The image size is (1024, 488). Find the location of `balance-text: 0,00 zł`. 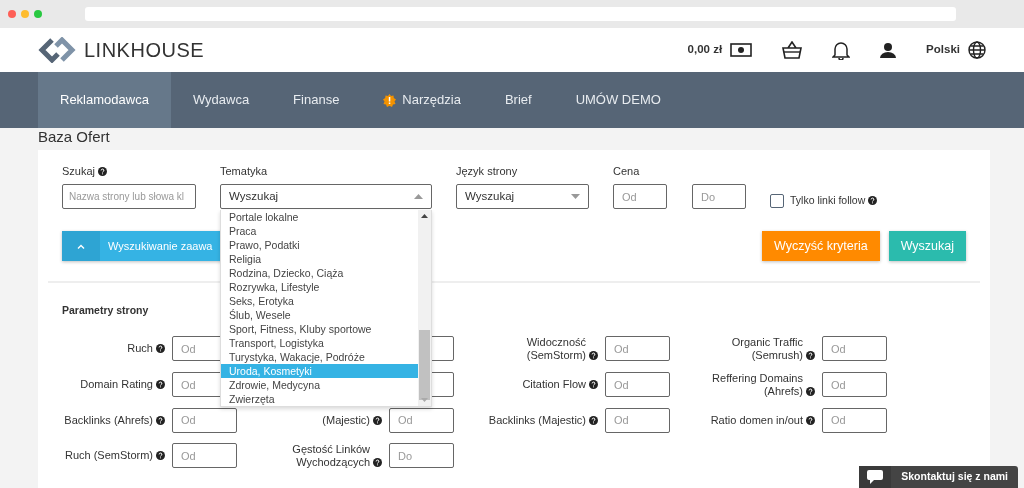

balance-text: 0,00 zł is located at coordinates (705, 50).